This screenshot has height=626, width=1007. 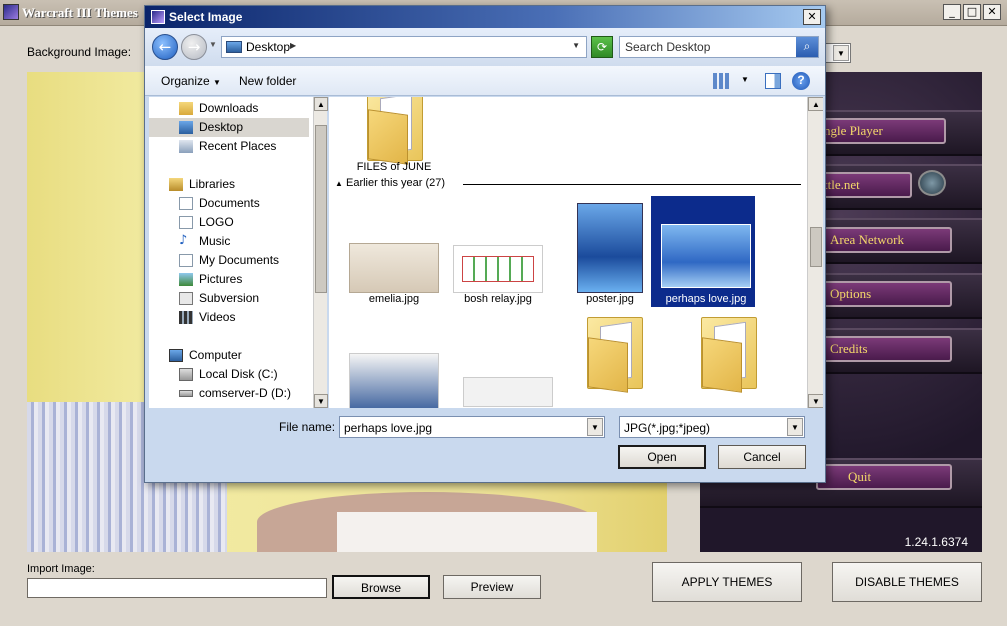 I want to click on nav-item-local-disk: Local Disk (C:), so click(x=229, y=374).